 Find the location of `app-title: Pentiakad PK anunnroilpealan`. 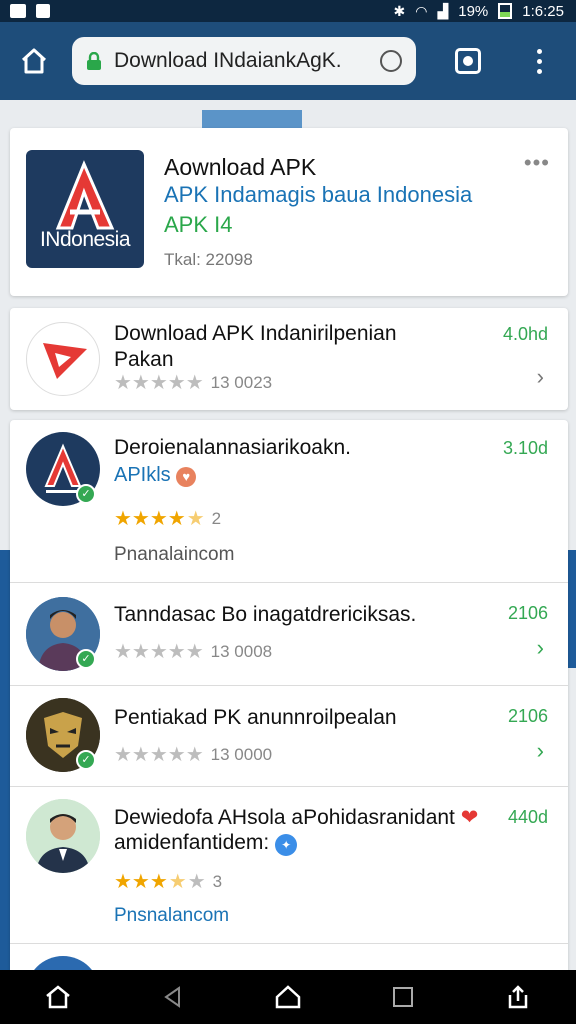

app-title: Pentiakad PK anunnroilpealan is located at coordinates (255, 718).